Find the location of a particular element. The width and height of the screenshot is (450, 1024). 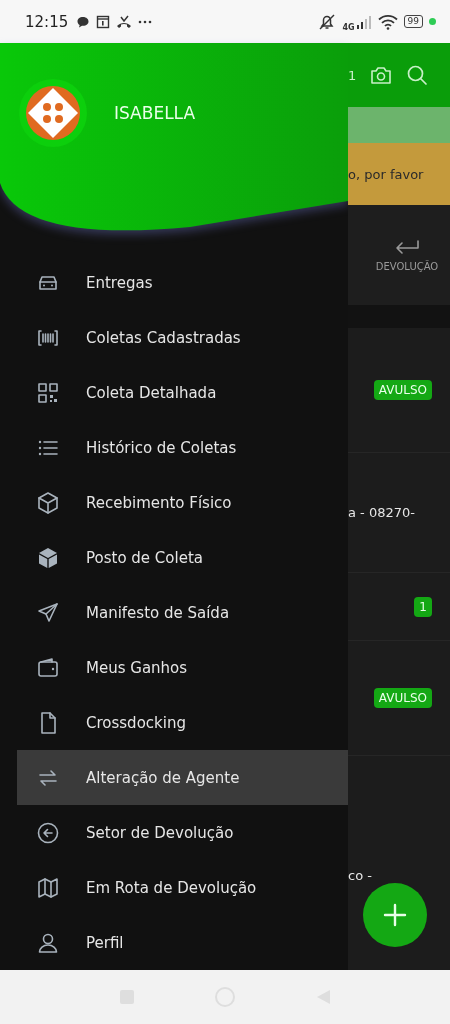

address-text: a - 08270- is located at coordinates (381, 512).